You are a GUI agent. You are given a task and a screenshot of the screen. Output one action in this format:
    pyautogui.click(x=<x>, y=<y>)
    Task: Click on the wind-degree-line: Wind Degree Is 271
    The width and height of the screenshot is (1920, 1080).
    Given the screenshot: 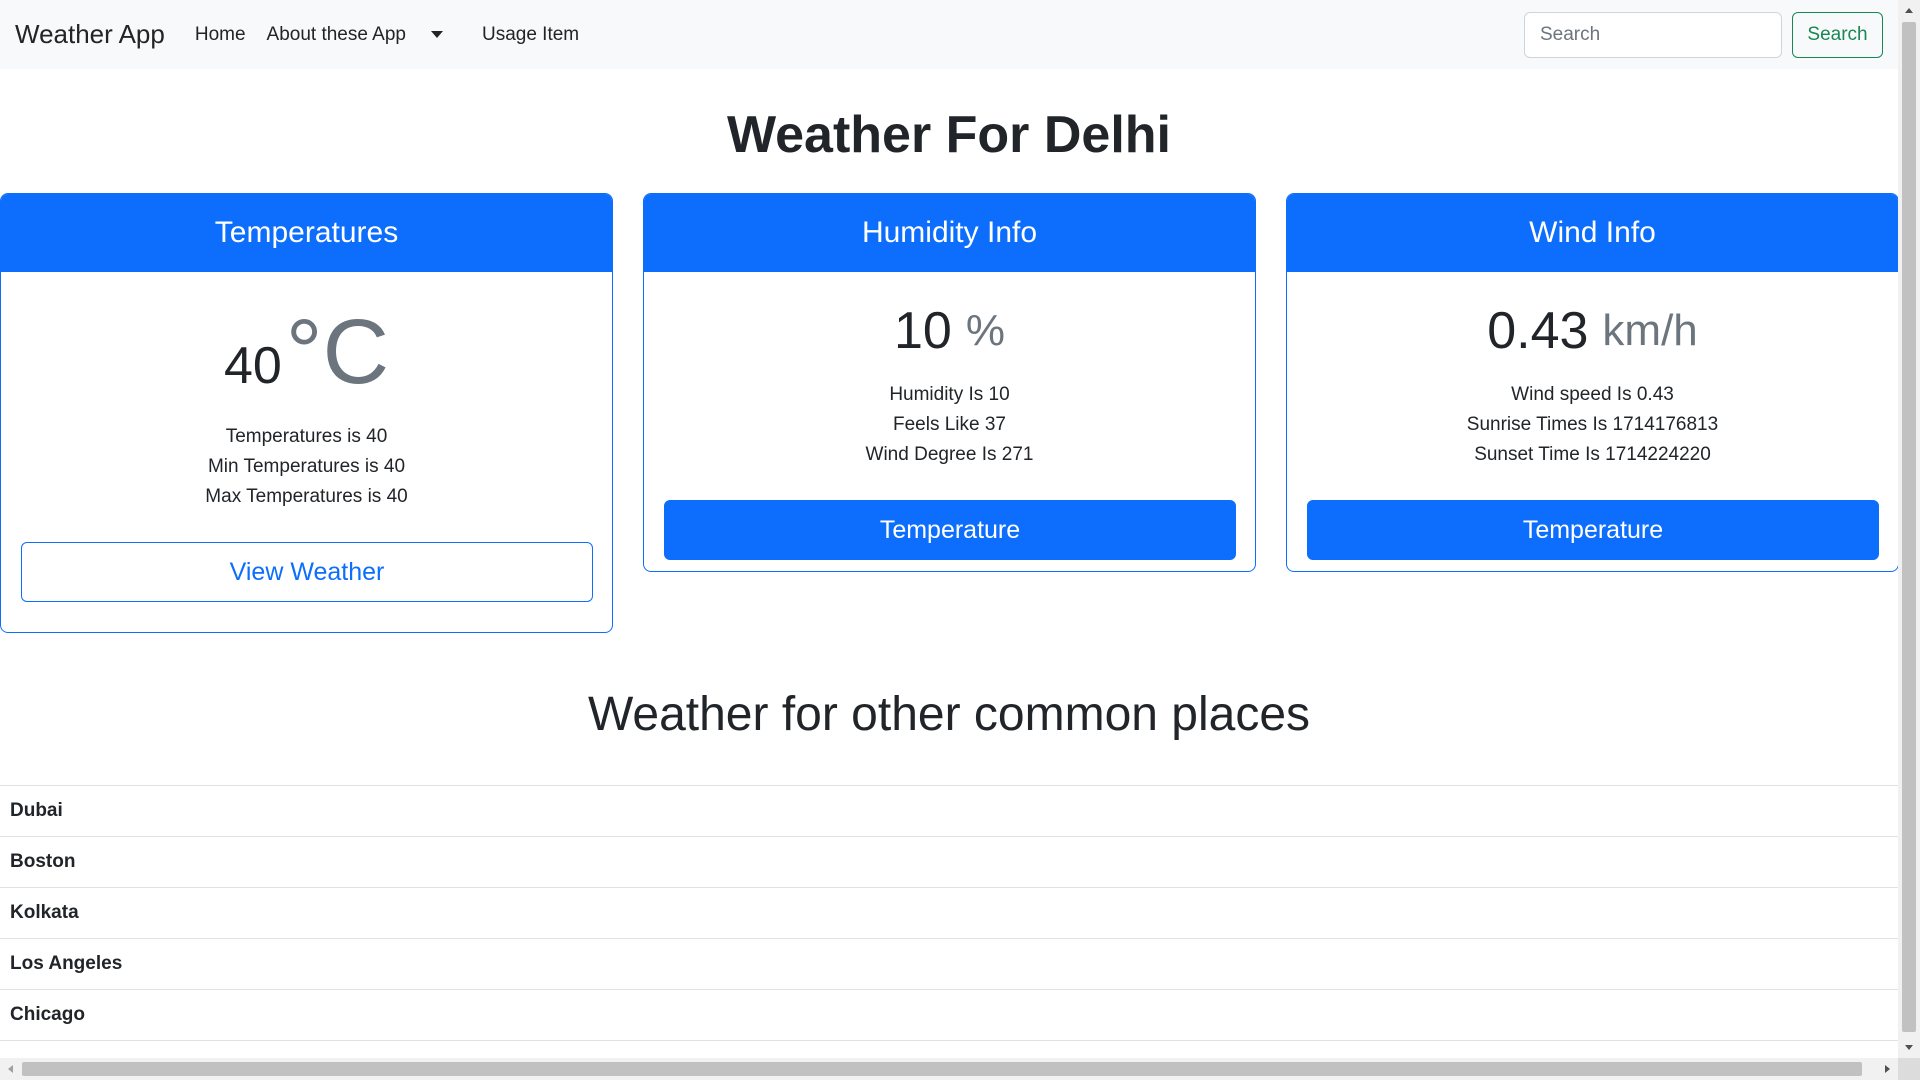 What is the action you would take?
    pyautogui.click(x=949, y=454)
    